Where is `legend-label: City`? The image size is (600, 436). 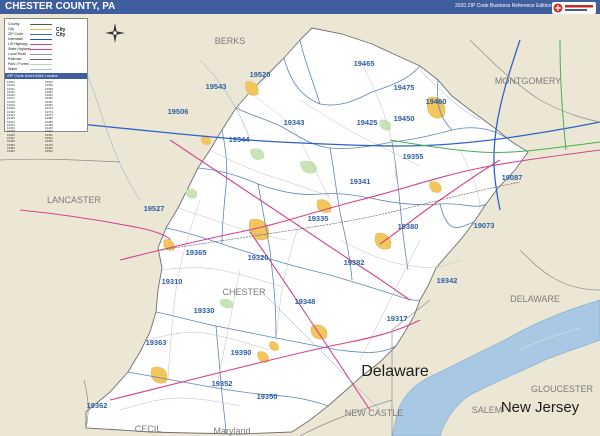 legend-label: City is located at coordinates (11, 29).